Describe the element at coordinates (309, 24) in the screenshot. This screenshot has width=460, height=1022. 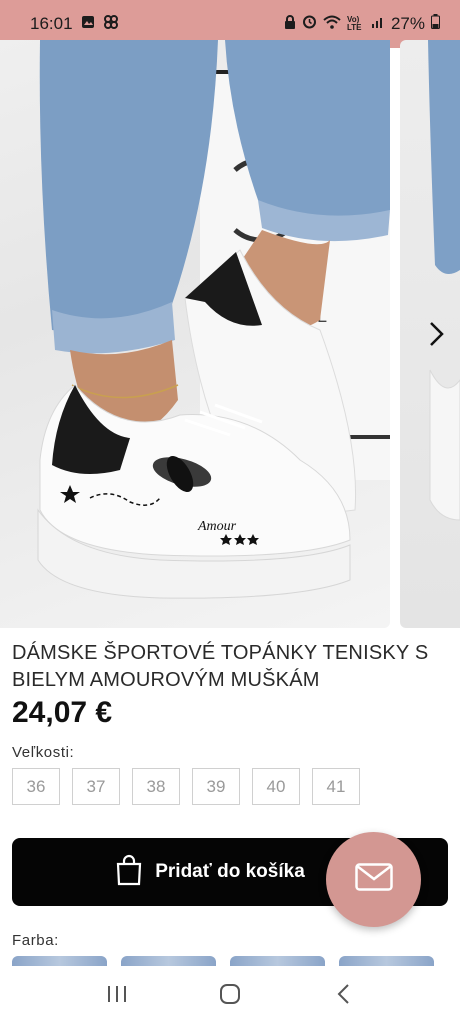
I see `alarm-icon` at that location.